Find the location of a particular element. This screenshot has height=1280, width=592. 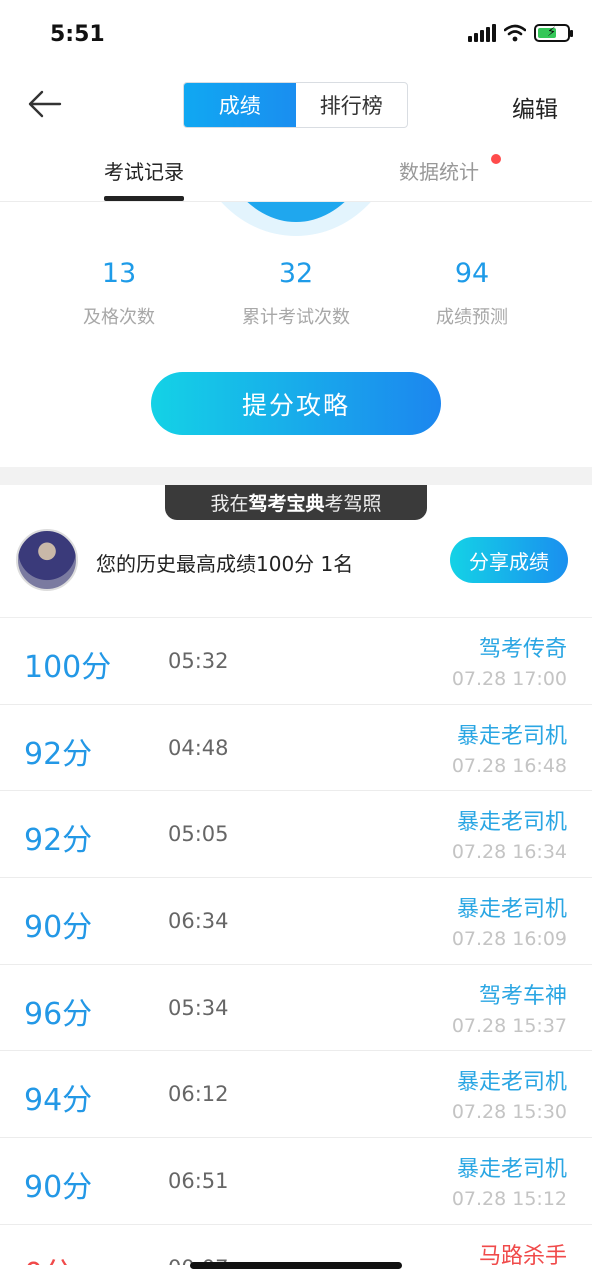

list-item: 96分 05:34 驾考车神 07.28 15:37 is located at coordinates (296, 1008).